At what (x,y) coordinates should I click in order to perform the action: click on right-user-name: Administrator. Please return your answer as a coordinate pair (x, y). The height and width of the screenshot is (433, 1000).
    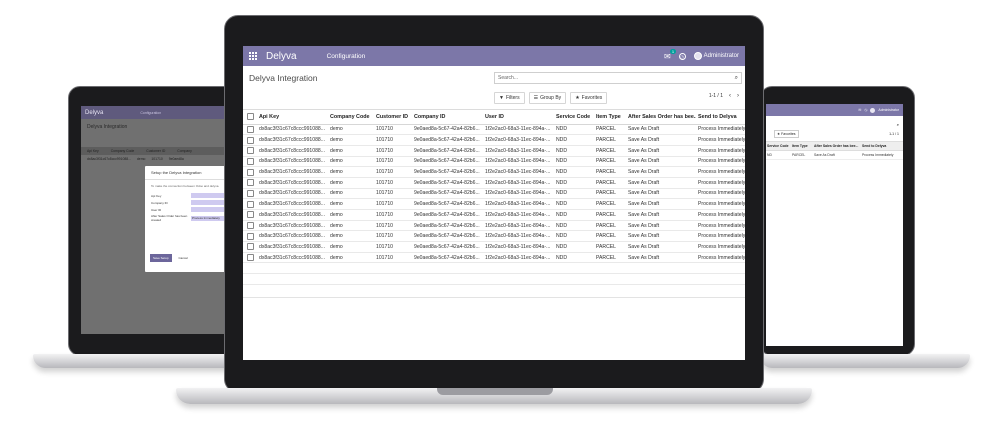
    Looking at the image, I should click on (888, 110).